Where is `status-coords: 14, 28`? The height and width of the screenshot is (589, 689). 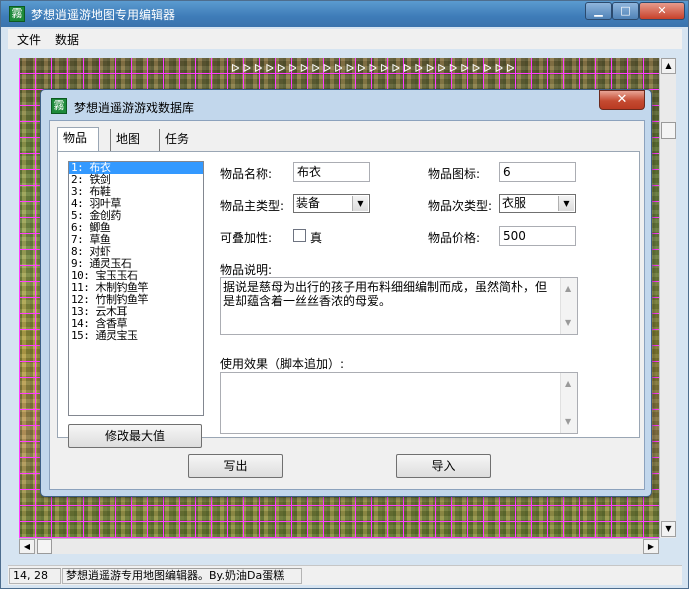
status-coords: 14, 28 is located at coordinates (35, 576).